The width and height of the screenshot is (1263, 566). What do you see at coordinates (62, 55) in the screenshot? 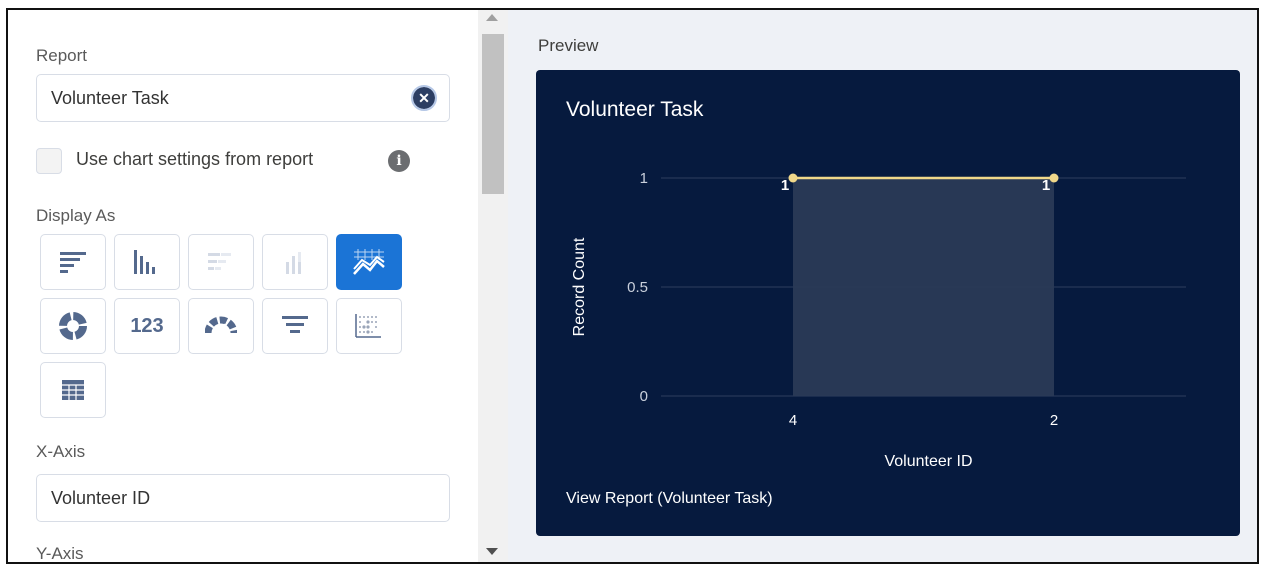
I see `report-label: Report` at bounding box center [62, 55].